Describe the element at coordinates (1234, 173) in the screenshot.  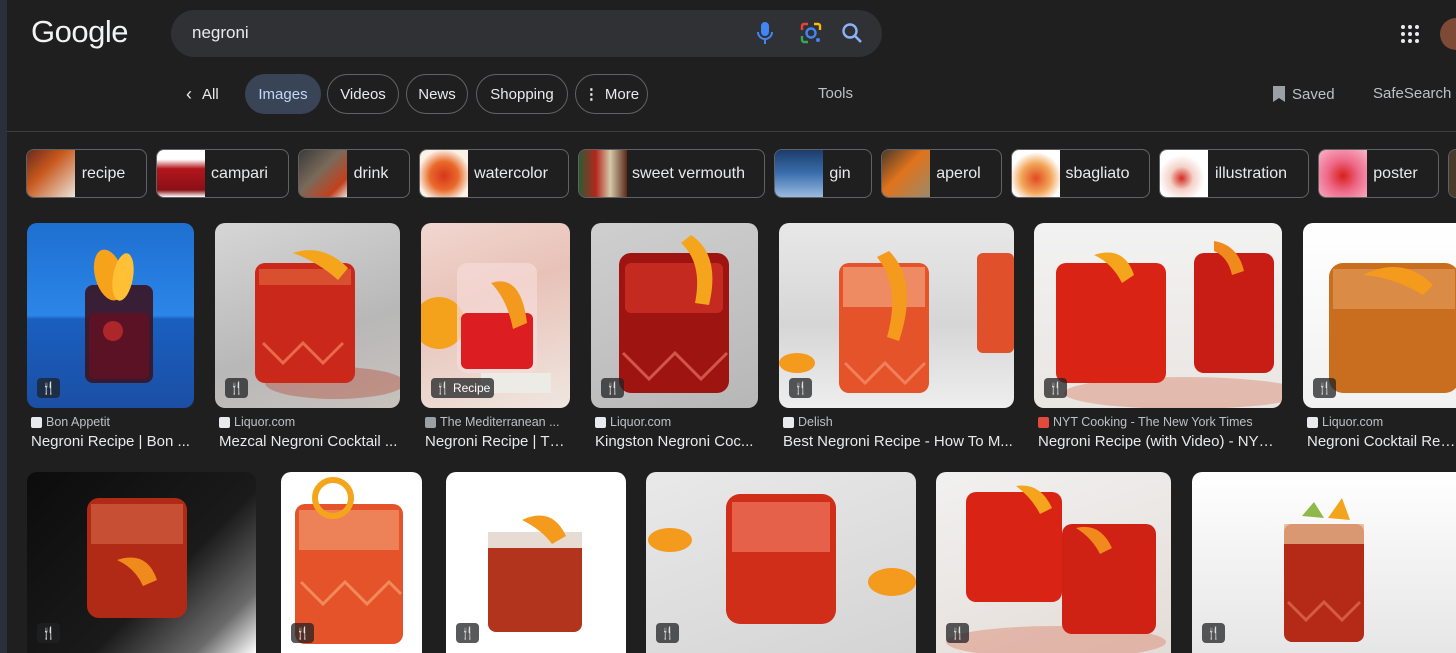
I see `chip-illustration: illustration` at that location.